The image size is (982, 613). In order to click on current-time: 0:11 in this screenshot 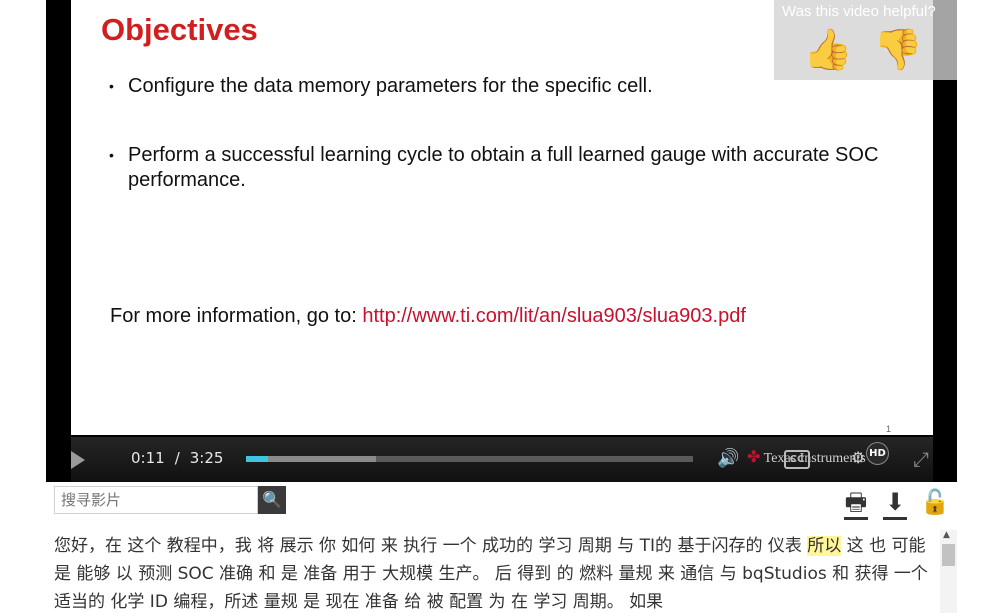, I will do `click(148, 458)`.